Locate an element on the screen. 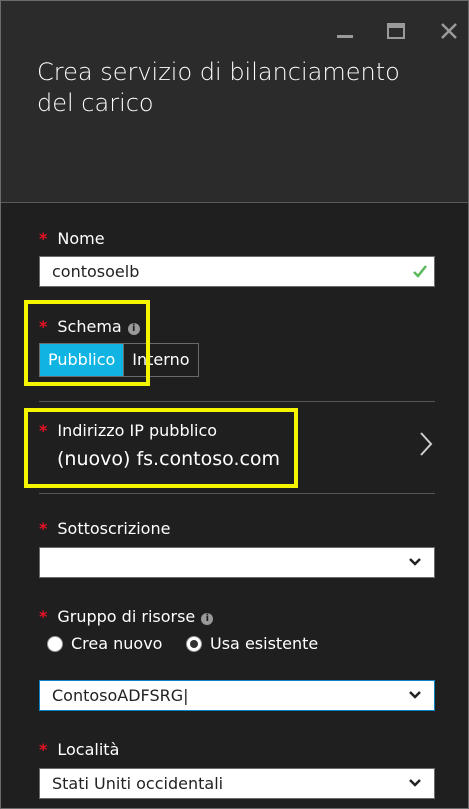  schema-toggle: Pubblico Interno is located at coordinates (119, 360).